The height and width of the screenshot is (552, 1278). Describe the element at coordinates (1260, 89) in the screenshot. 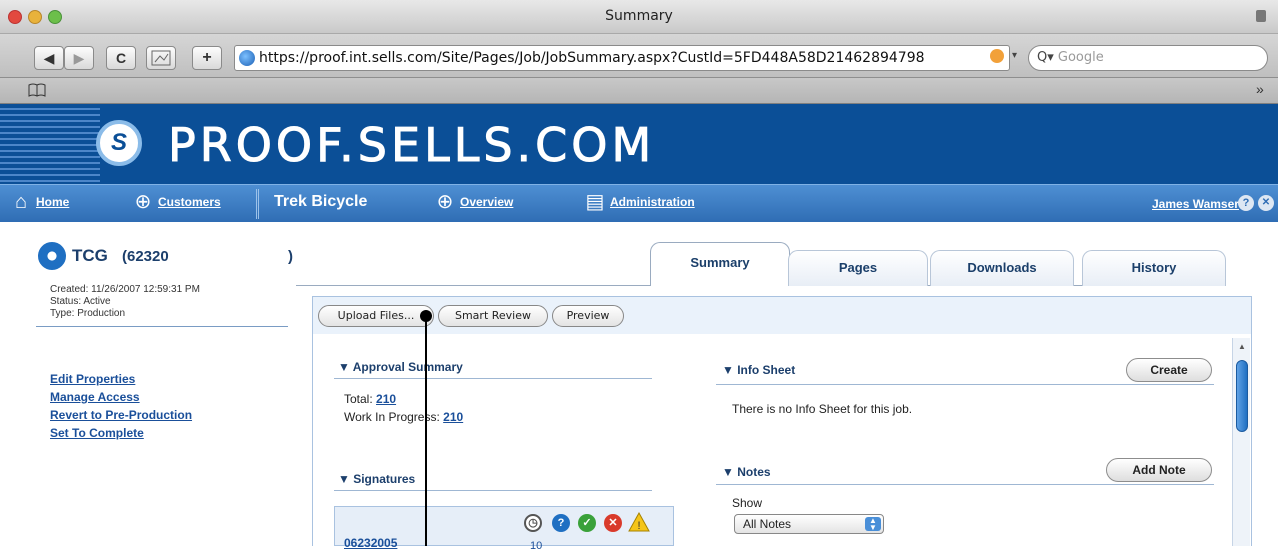

I see `bookmarks-overflow: »` at that location.